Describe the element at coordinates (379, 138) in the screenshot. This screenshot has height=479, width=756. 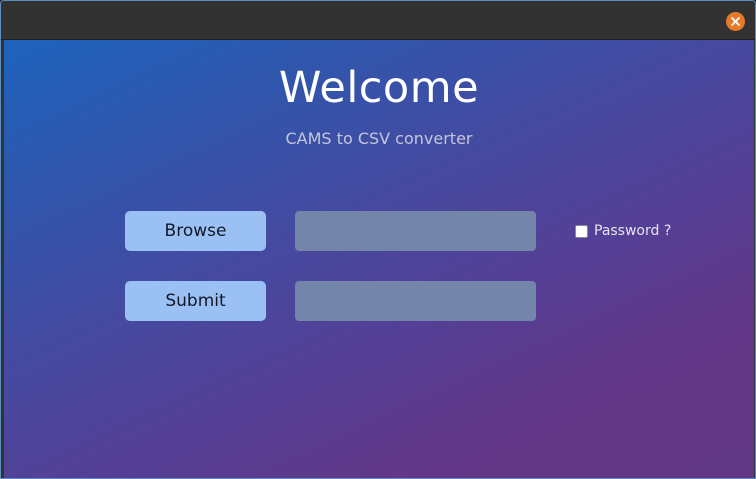
I see `page-subtitle: CAMS to CSV converter` at that location.